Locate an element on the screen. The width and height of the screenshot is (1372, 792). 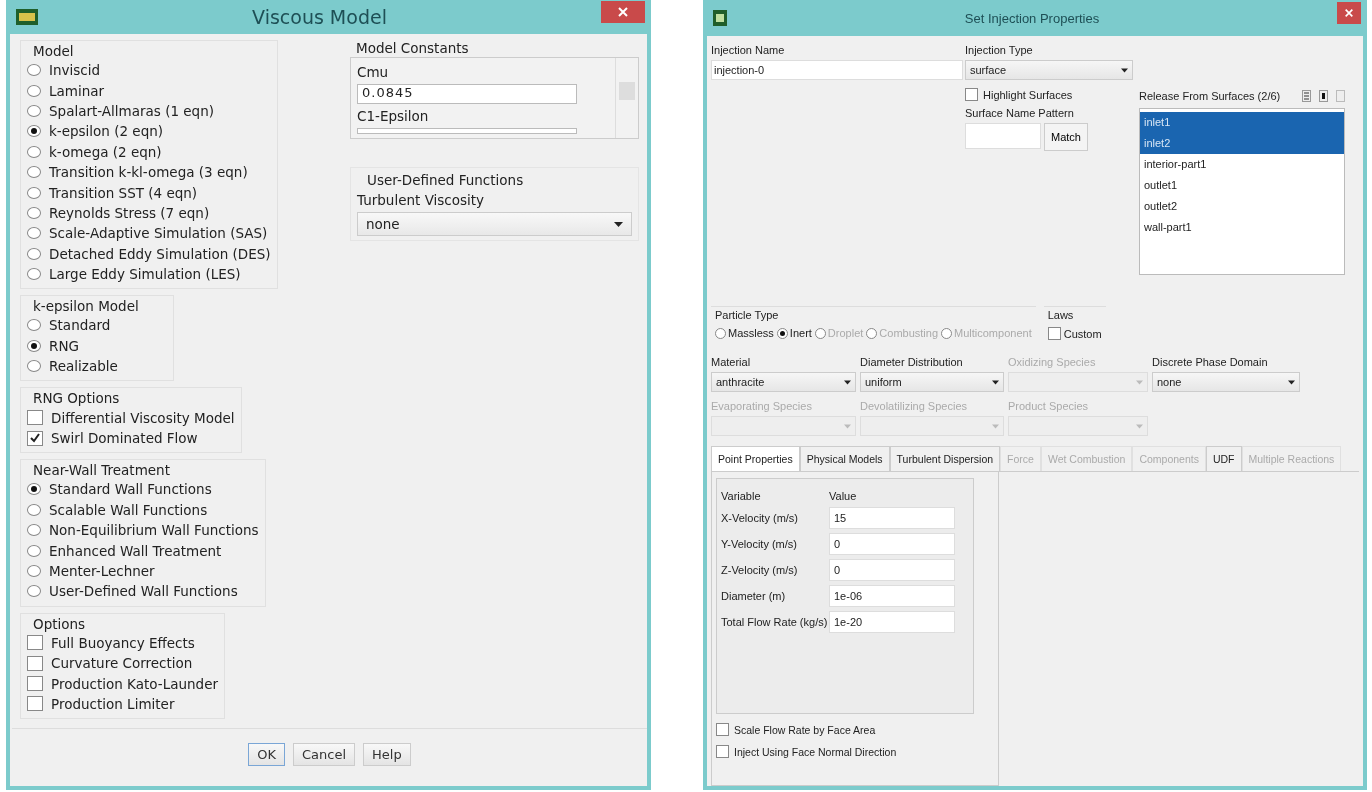
input-field: 1e-20 is located at coordinates (892, 622).